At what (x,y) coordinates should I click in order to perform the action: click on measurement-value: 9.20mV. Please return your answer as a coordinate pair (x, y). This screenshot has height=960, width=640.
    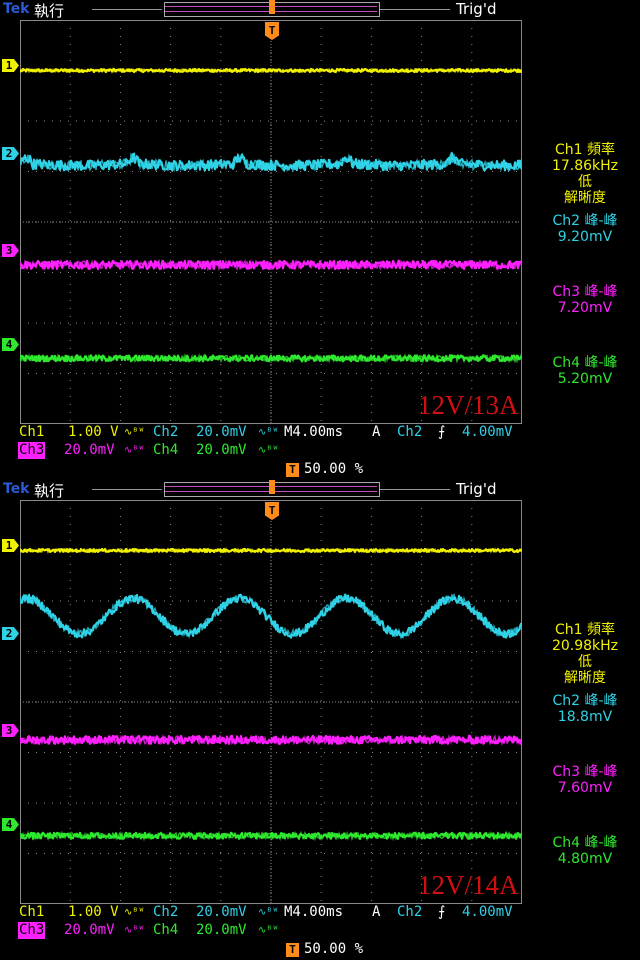
    Looking at the image, I should click on (585, 237).